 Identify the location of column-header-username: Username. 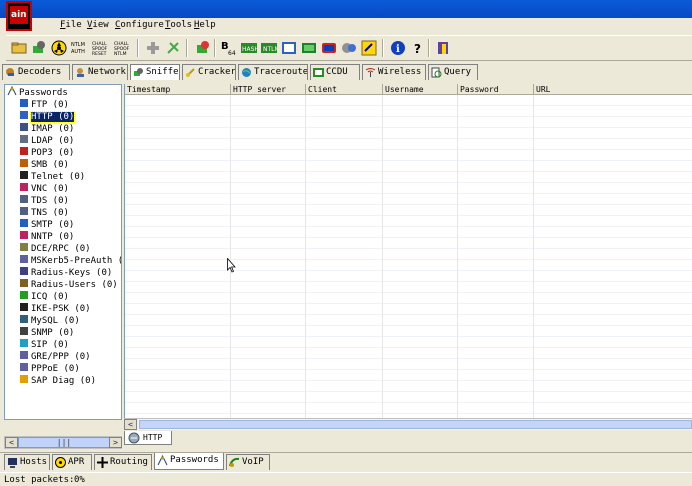
(420, 89).